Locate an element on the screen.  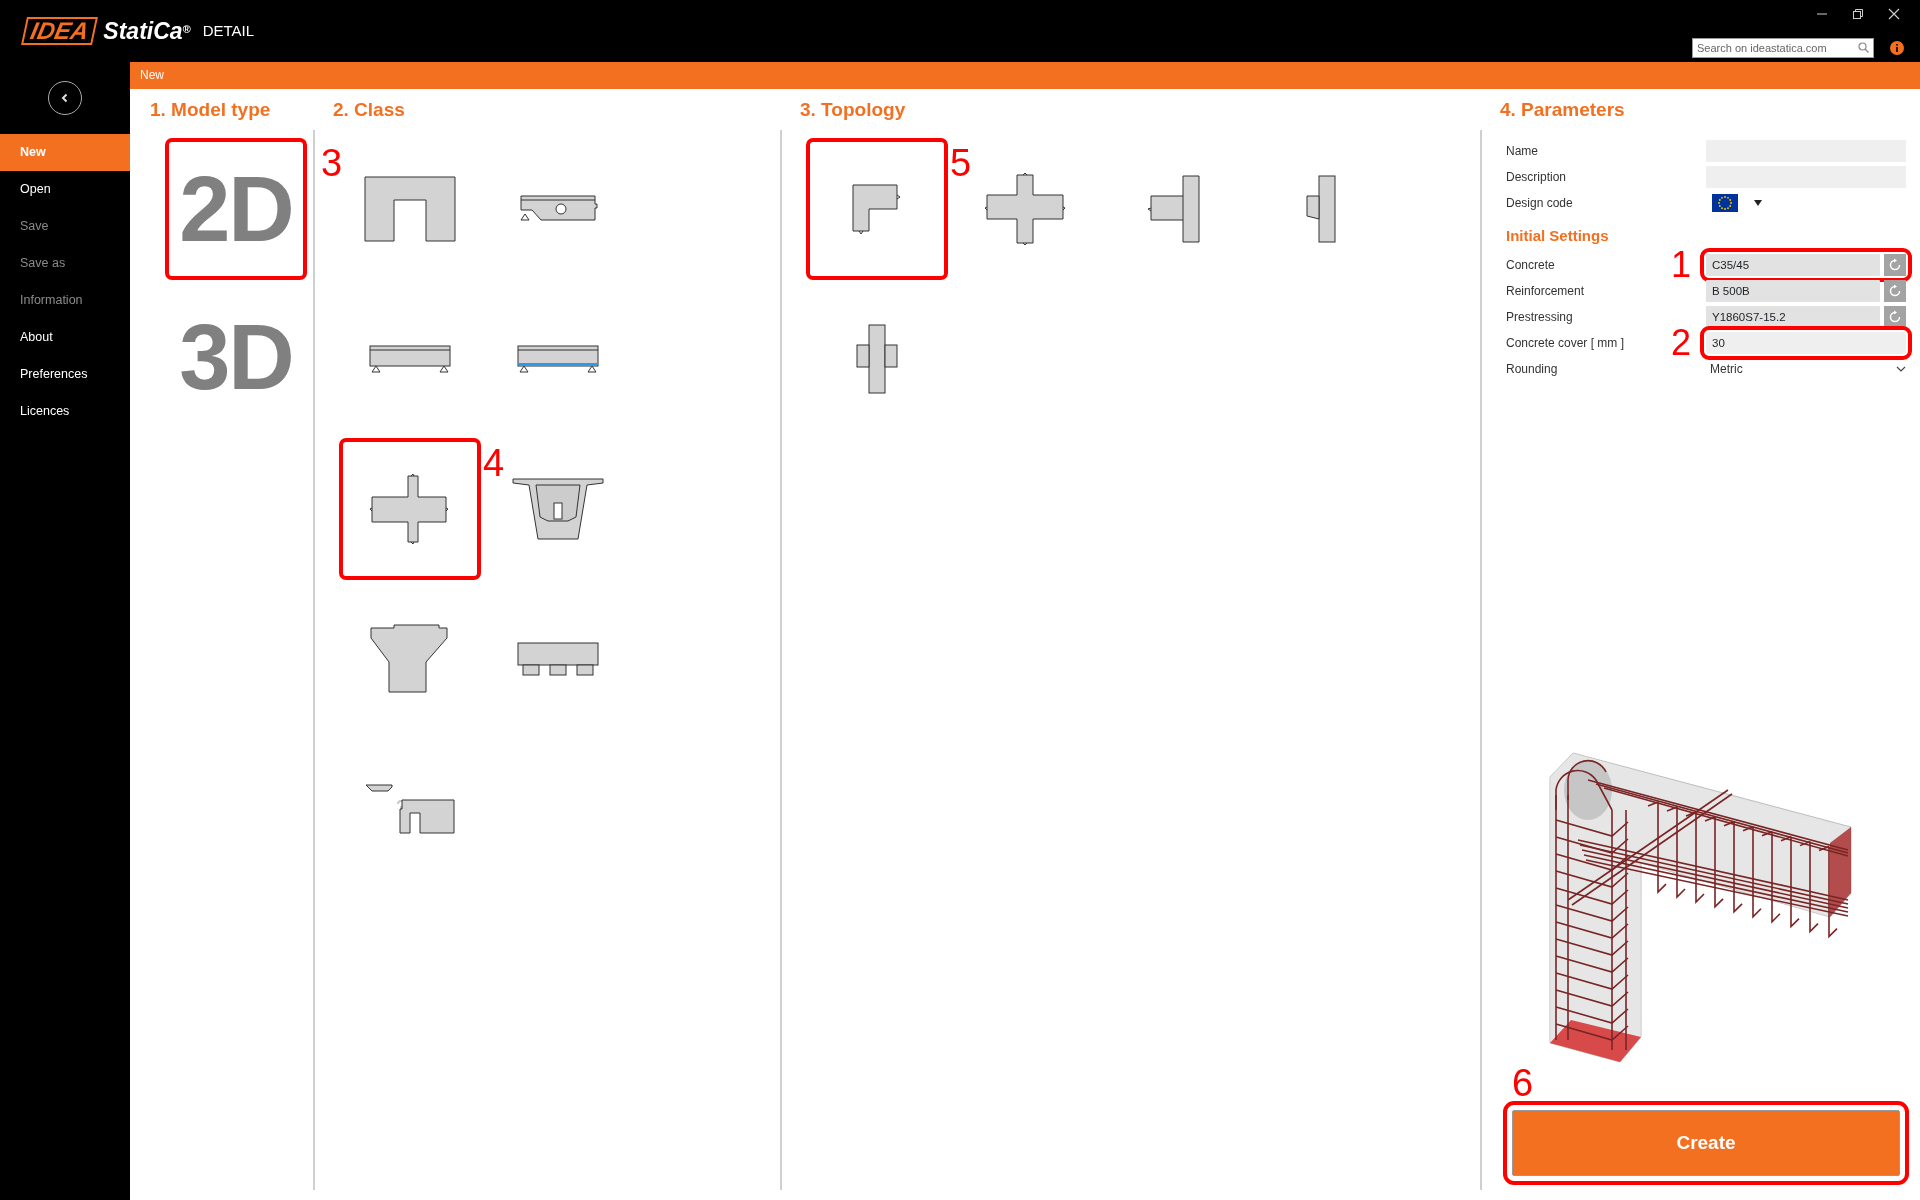
topology-option is located at coordinates (877, 209).